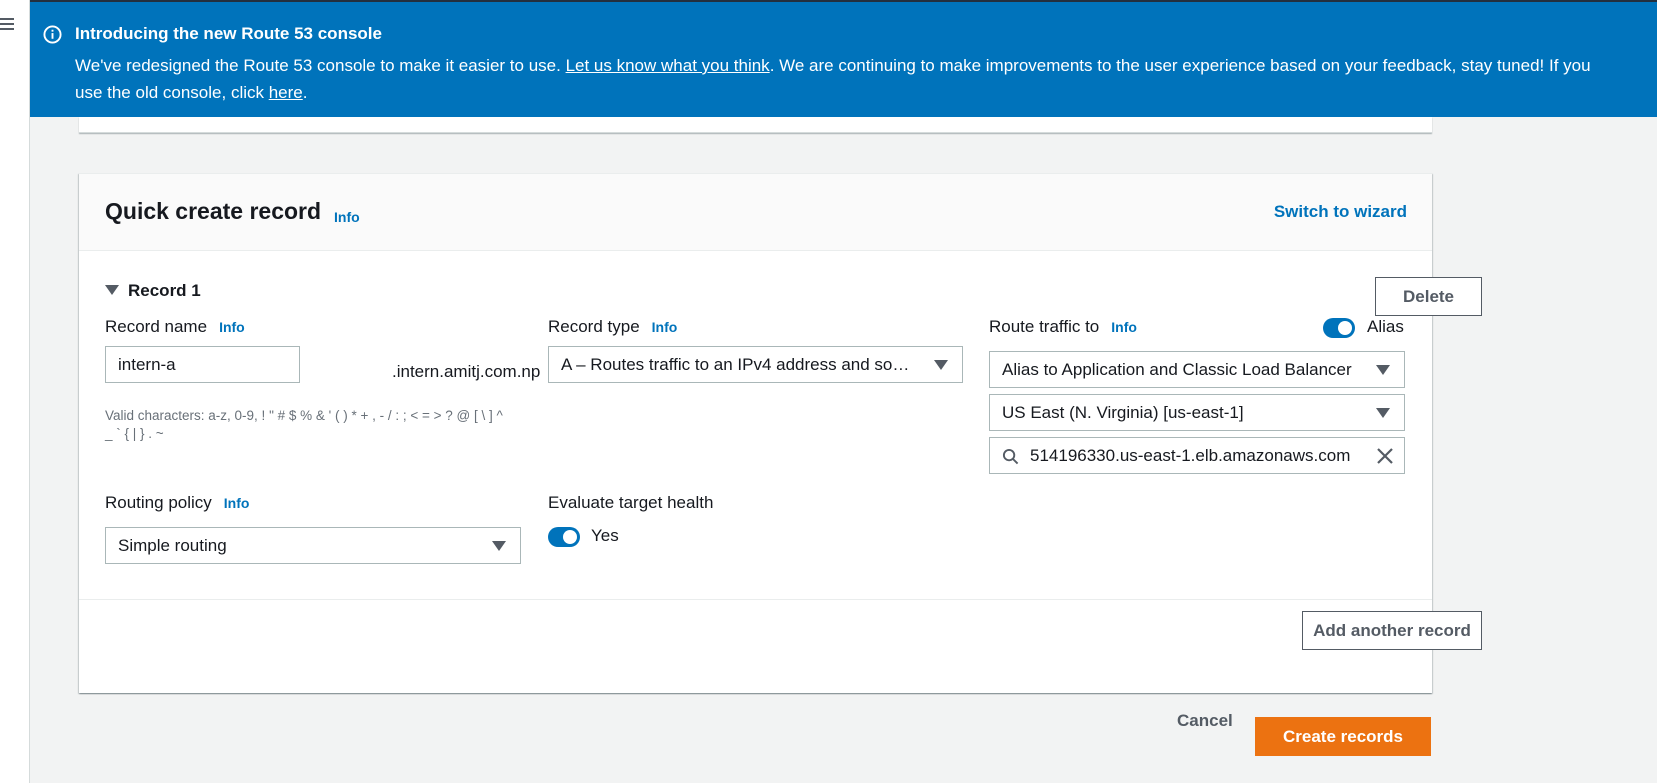  I want to click on old-console-link: here, so click(286, 92).